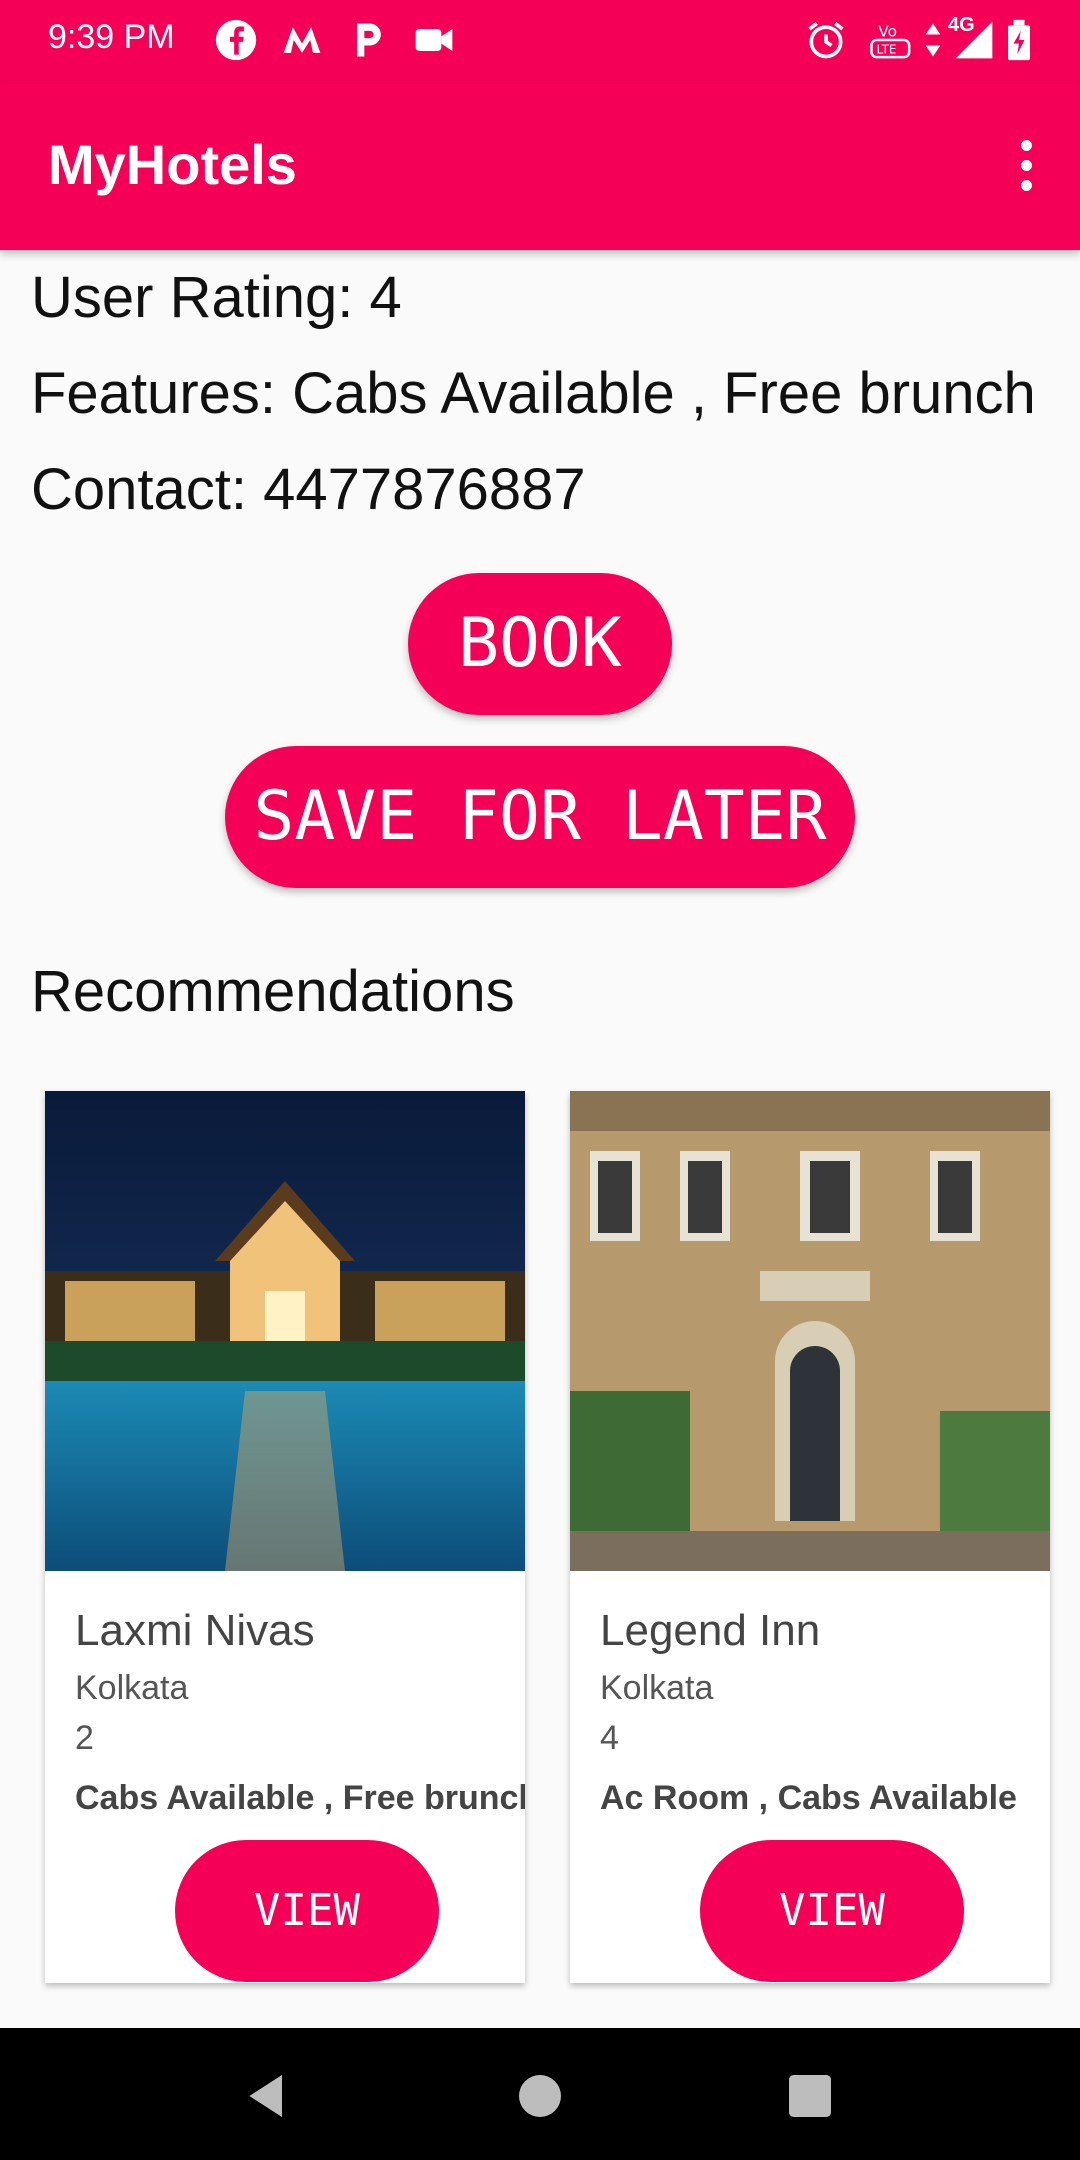 This screenshot has width=1080, height=2160. Describe the element at coordinates (540, 42) in the screenshot. I see `status-bar: 9:39 PM Vo LTE 4G` at that location.